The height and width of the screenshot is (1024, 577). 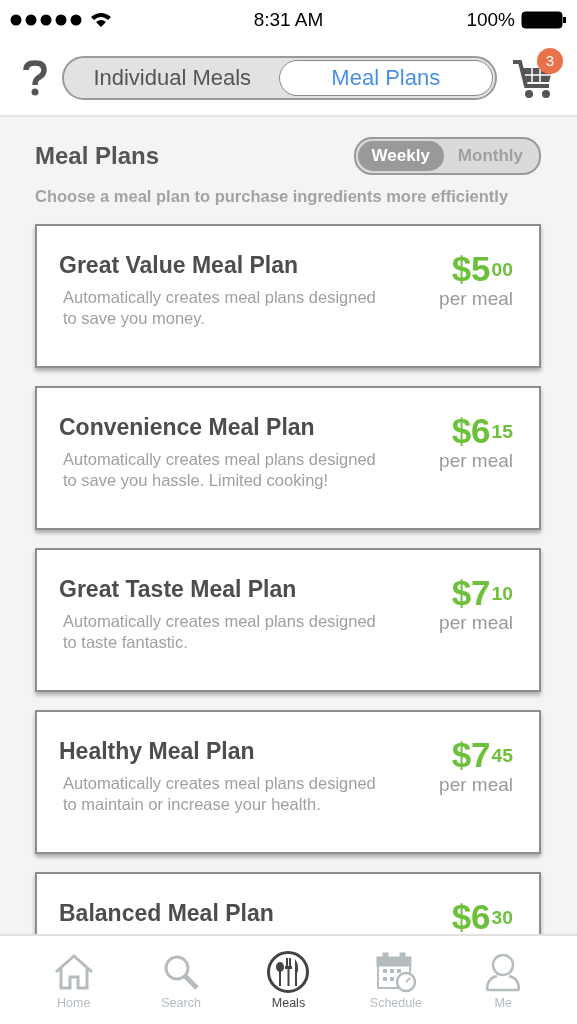 I want to click on meal-plan-card: Convenience Meal Plan Automatically creates meal plans designed to save you hassle. Limited cooking! $6$^{15}$ per meal, so click(x=288, y=458).